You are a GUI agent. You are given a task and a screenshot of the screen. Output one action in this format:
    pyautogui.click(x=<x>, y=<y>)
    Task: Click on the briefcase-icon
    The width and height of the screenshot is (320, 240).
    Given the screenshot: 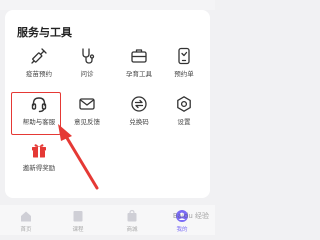 What is the action you would take?
    pyautogui.click(x=139, y=56)
    